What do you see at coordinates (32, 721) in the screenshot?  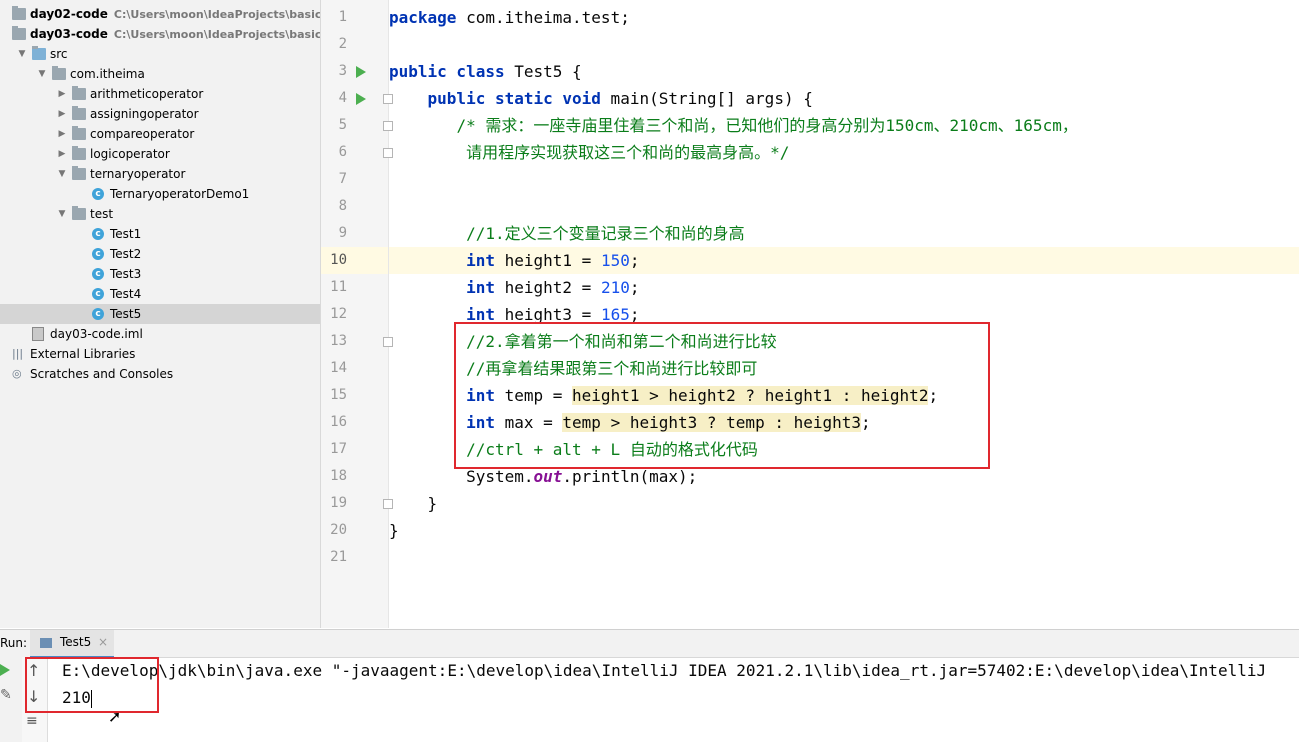 I see `soft-wrap-icon: ≡` at bounding box center [32, 721].